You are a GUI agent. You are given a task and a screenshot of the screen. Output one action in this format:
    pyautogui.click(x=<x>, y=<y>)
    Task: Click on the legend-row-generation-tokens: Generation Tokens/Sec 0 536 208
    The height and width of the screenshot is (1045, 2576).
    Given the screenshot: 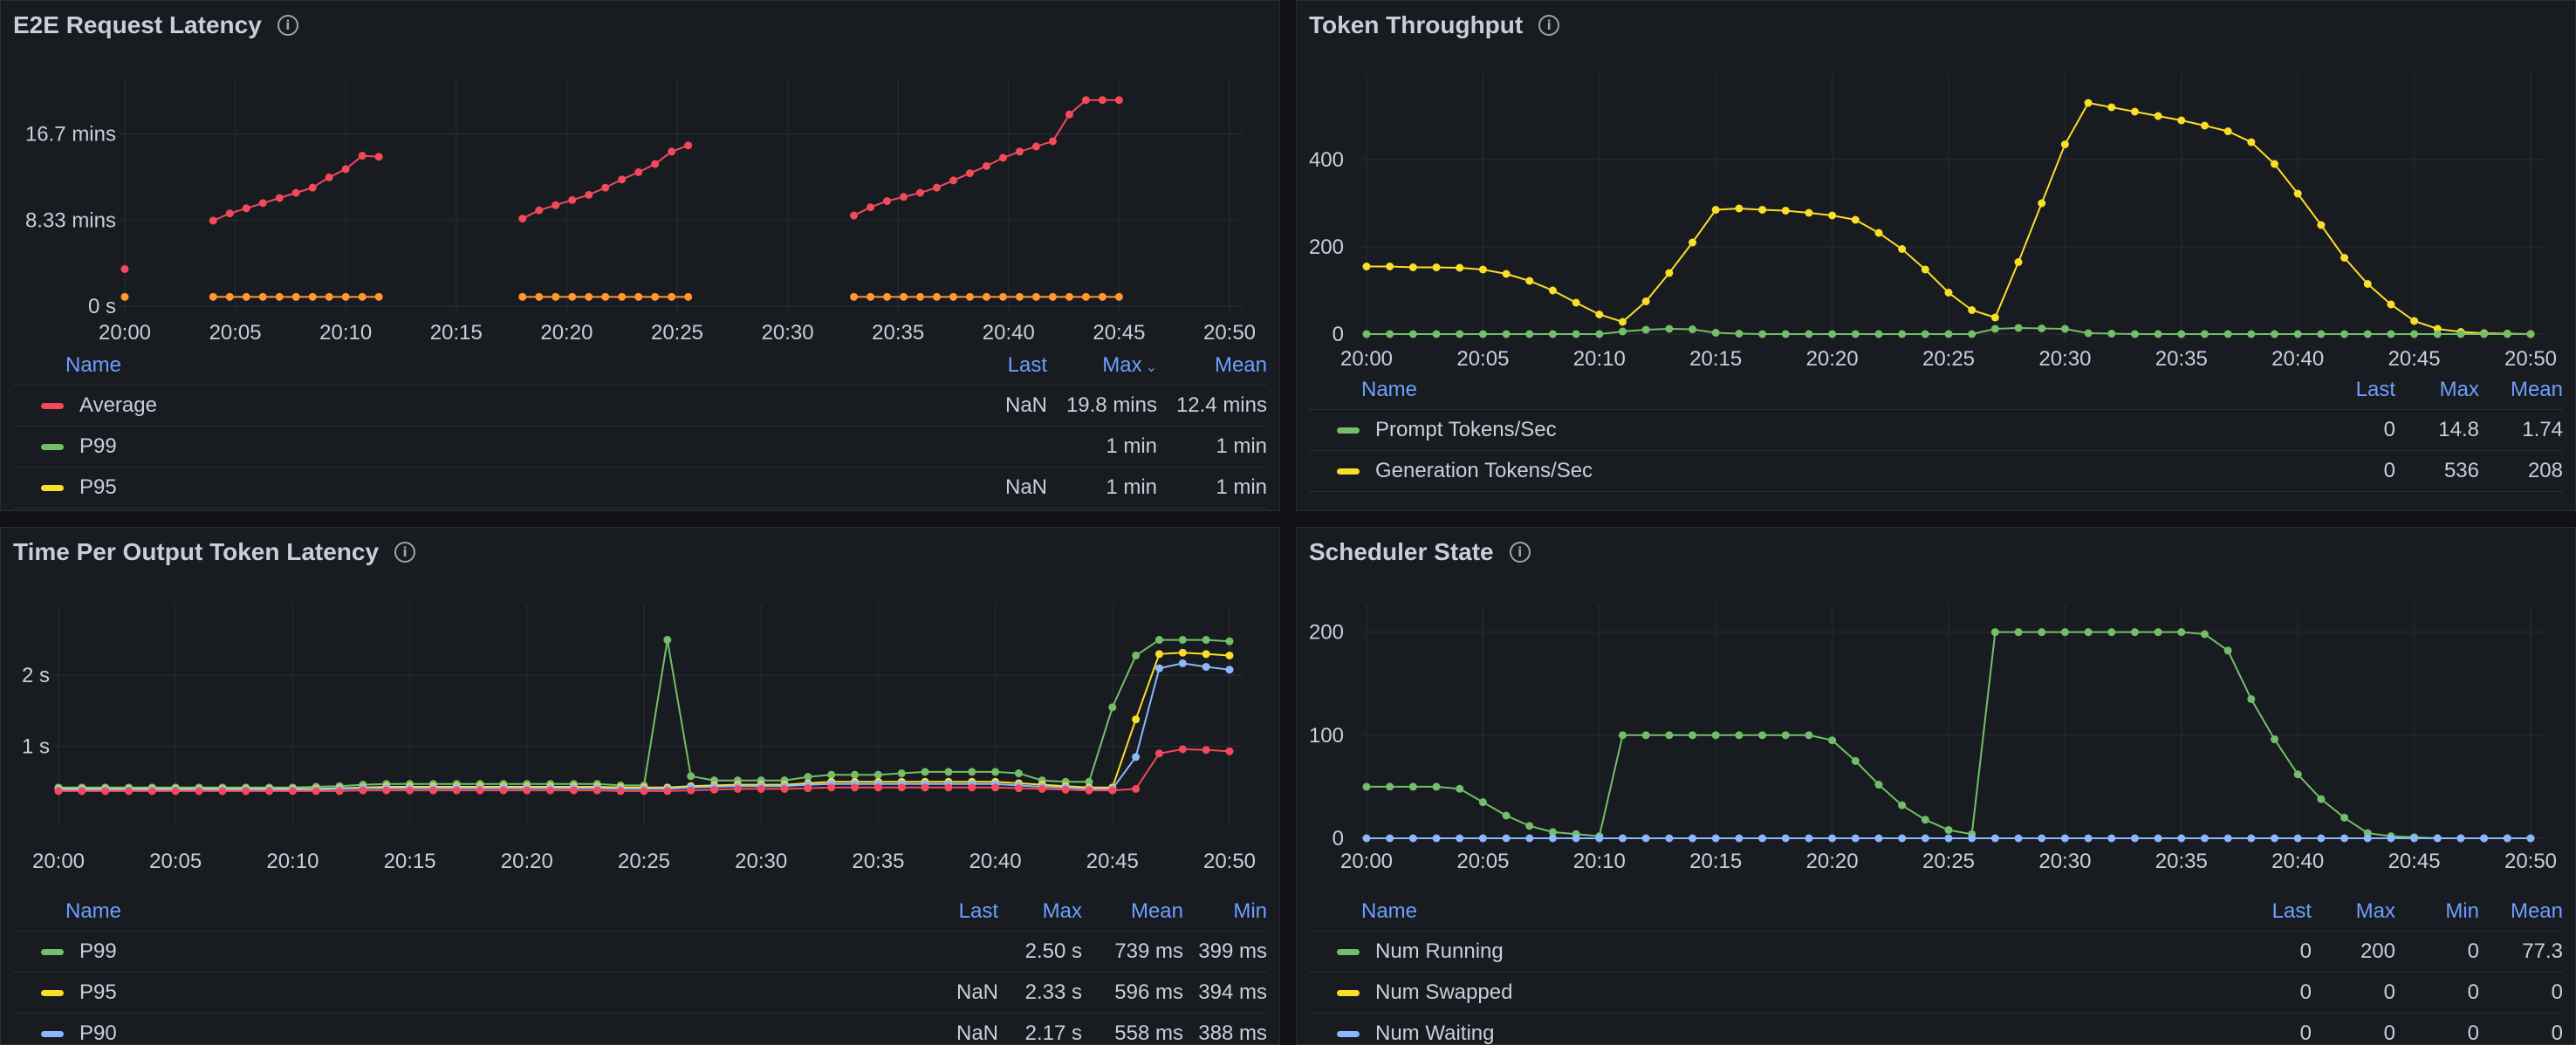 What is the action you would take?
    pyautogui.click(x=1936, y=471)
    